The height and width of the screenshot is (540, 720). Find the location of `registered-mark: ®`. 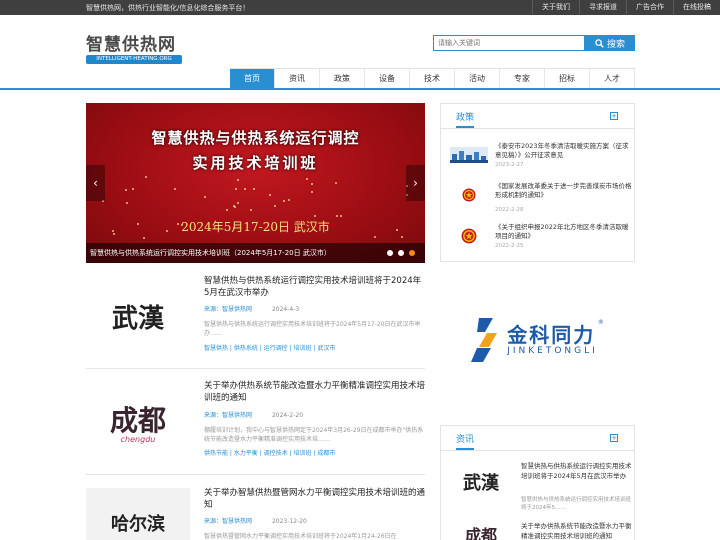

registered-mark: ® is located at coordinates (600, 322).